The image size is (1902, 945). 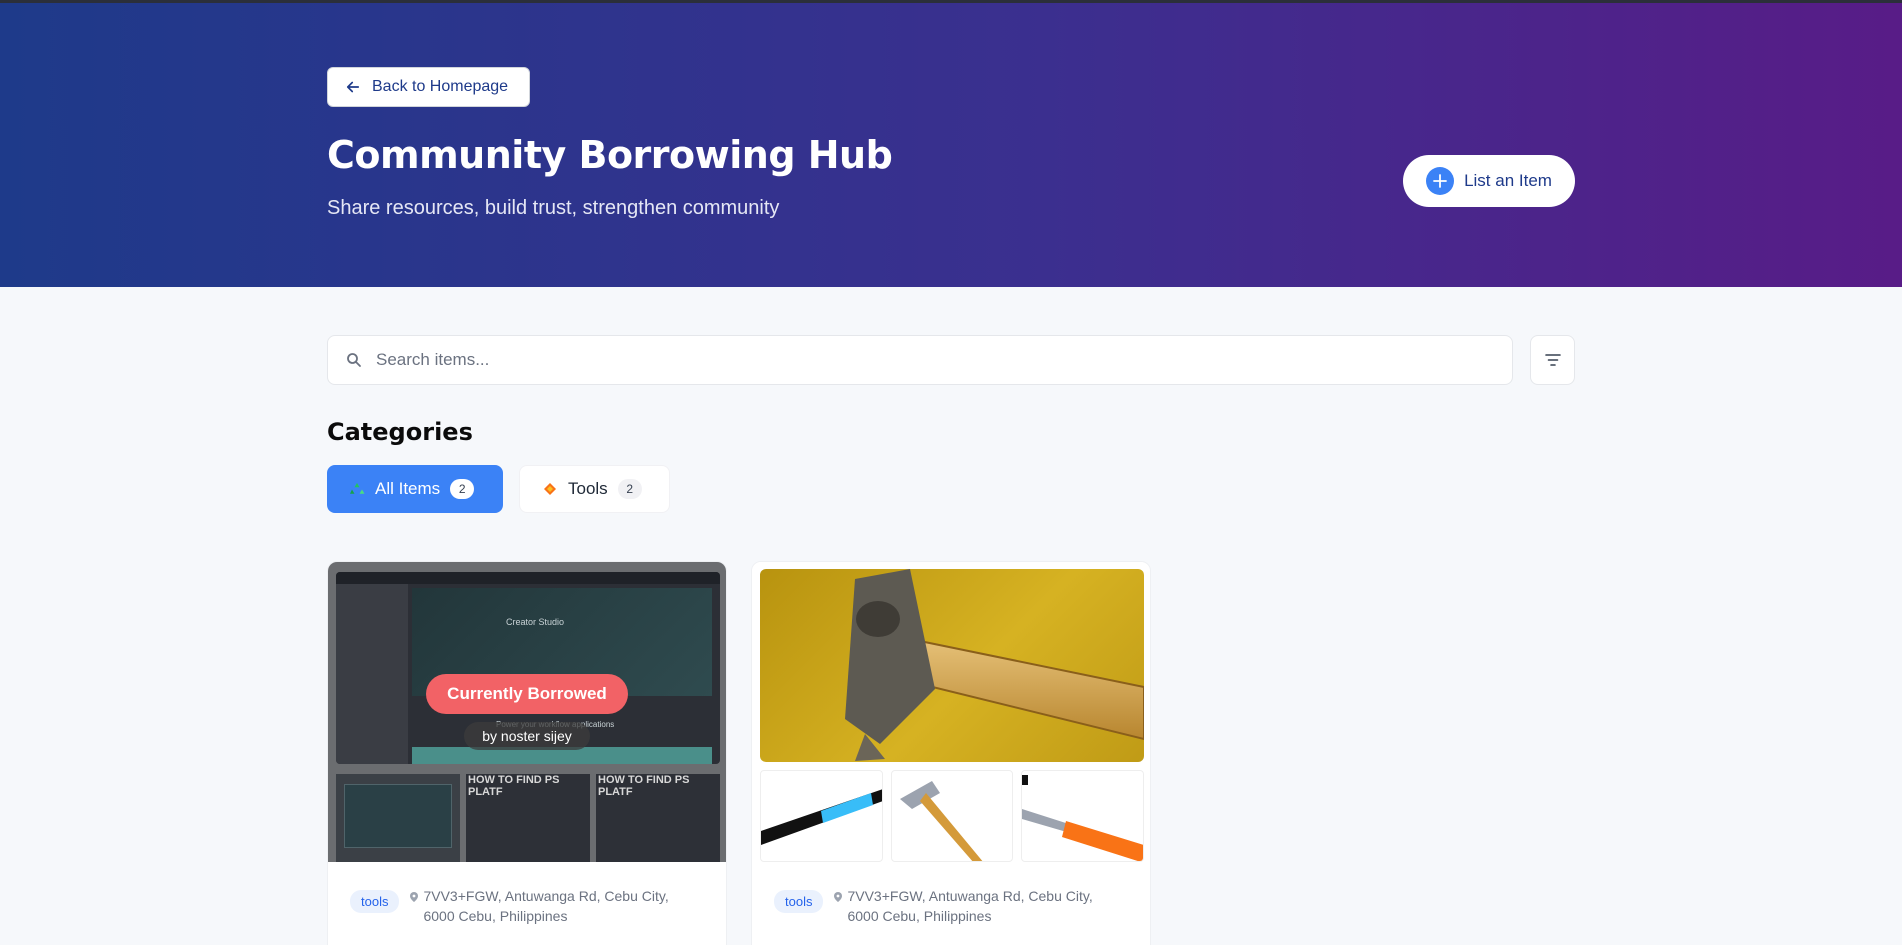 What do you see at coordinates (353, 87) in the screenshot?
I see `arrow-left-icon` at bounding box center [353, 87].